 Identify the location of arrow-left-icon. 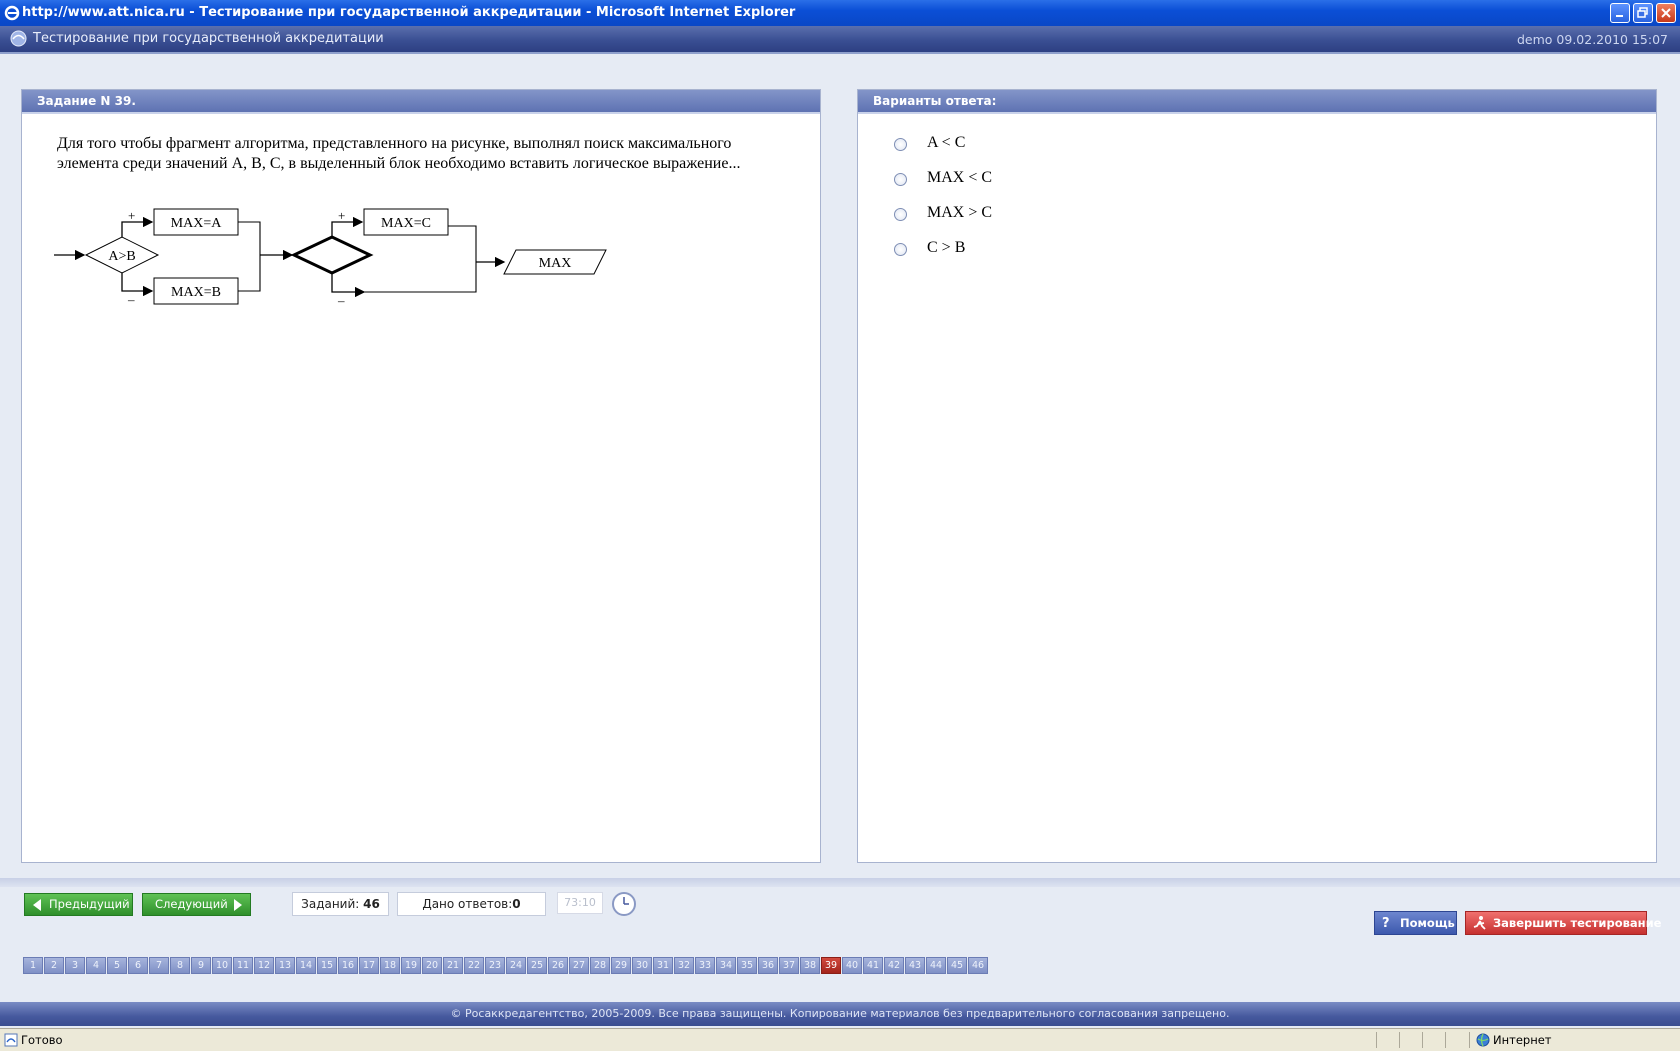
(37, 905).